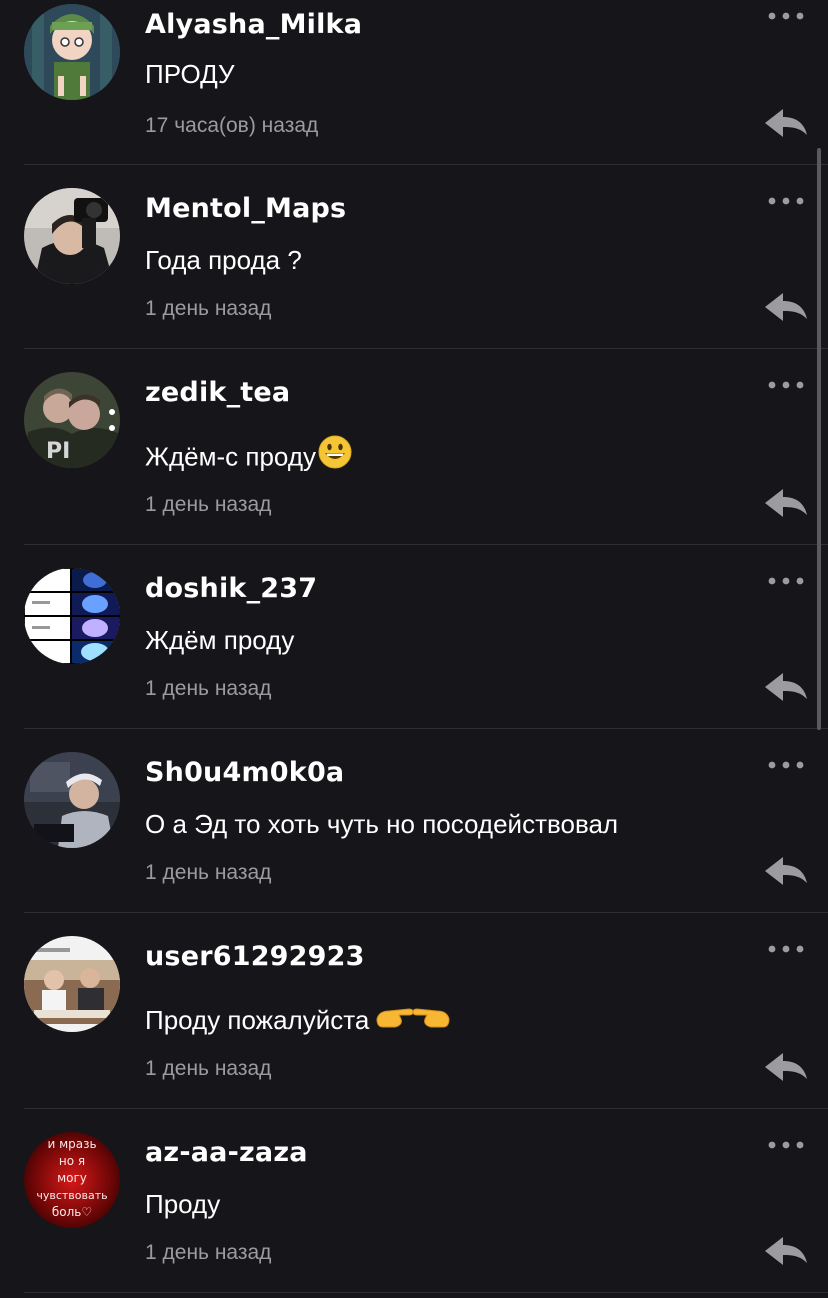 This screenshot has height=1298, width=828. Describe the element at coordinates (58, 451) in the screenshot. I see `svg-text: PI` at that location.